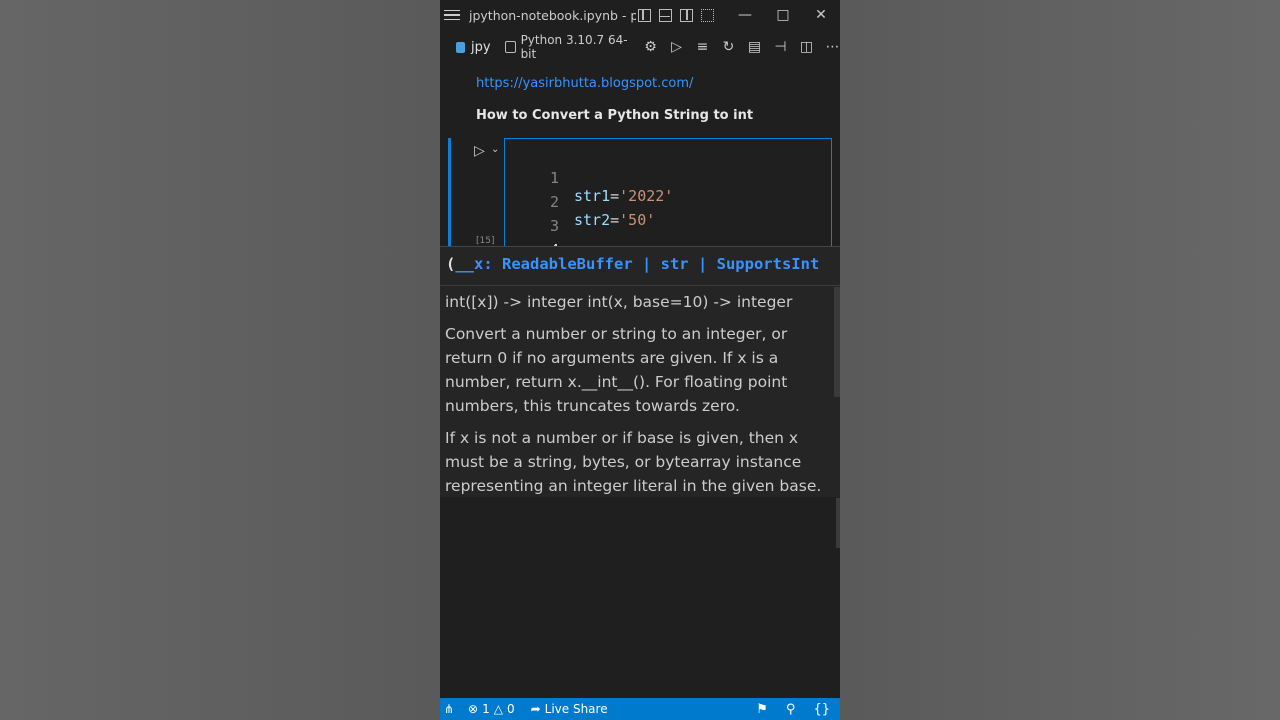 The image size is (1280, 720). I want to click on kernel-label: Python 3.10.7 64-bit, so click(574, 47).